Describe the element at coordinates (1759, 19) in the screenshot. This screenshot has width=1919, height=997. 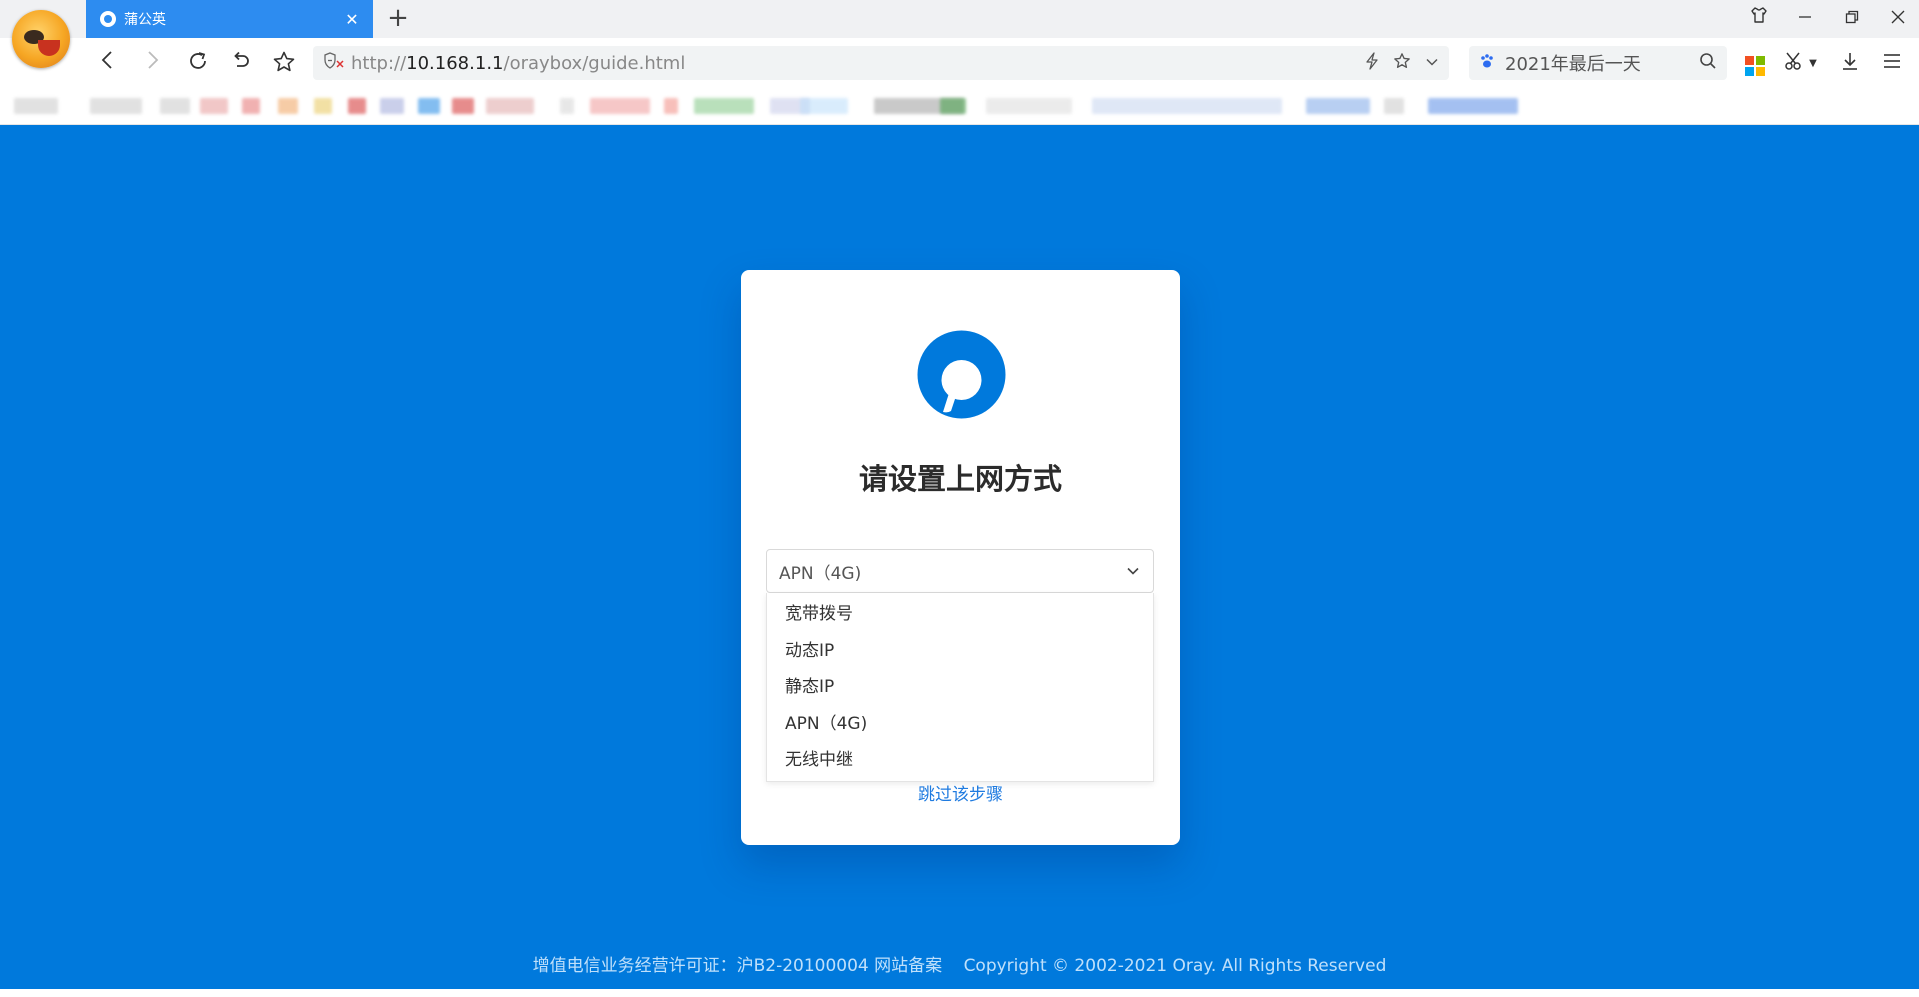
I see `skin-icon` at that location.